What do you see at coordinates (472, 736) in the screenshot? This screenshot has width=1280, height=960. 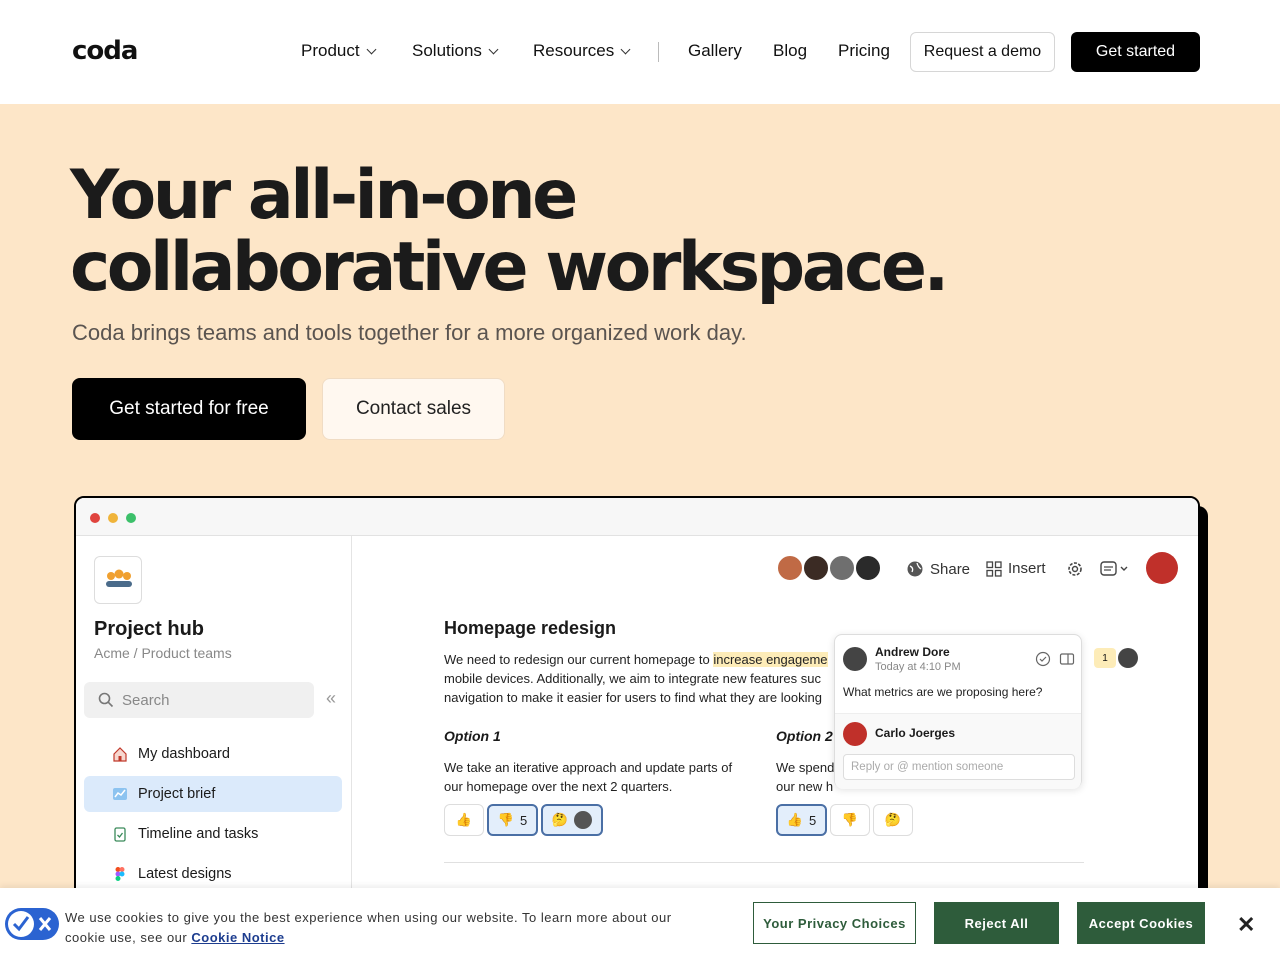 I see `option1-title: Option 1` at bounding box center [472, 736].